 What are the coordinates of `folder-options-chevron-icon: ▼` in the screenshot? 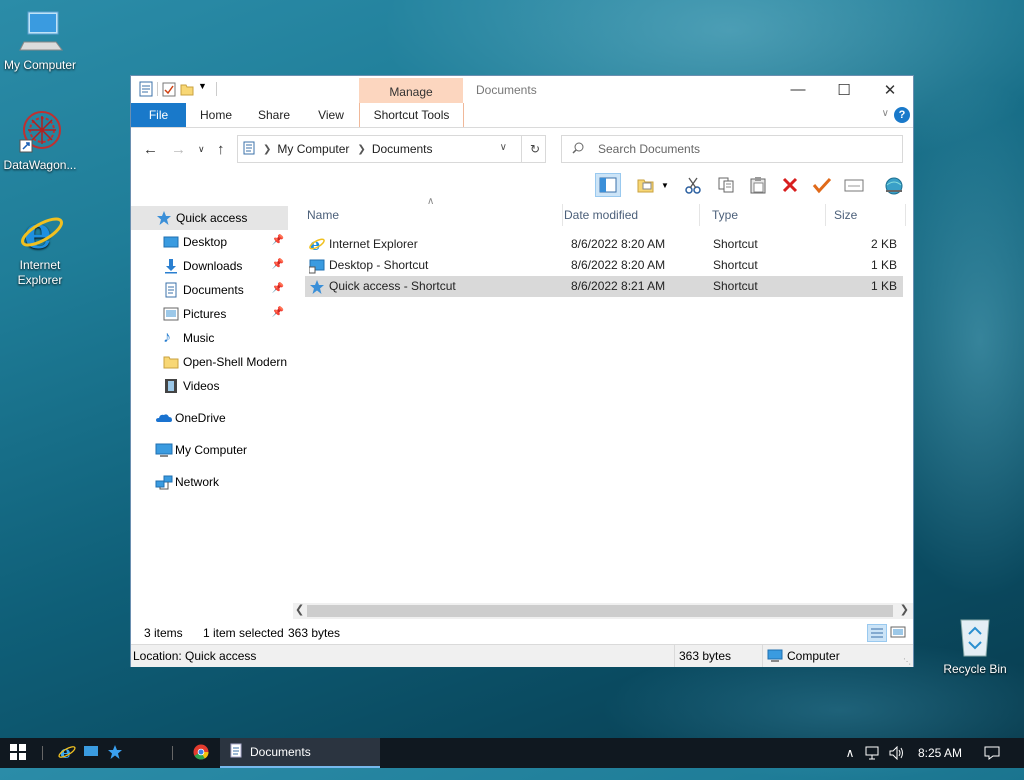 It's located at (665, 185).